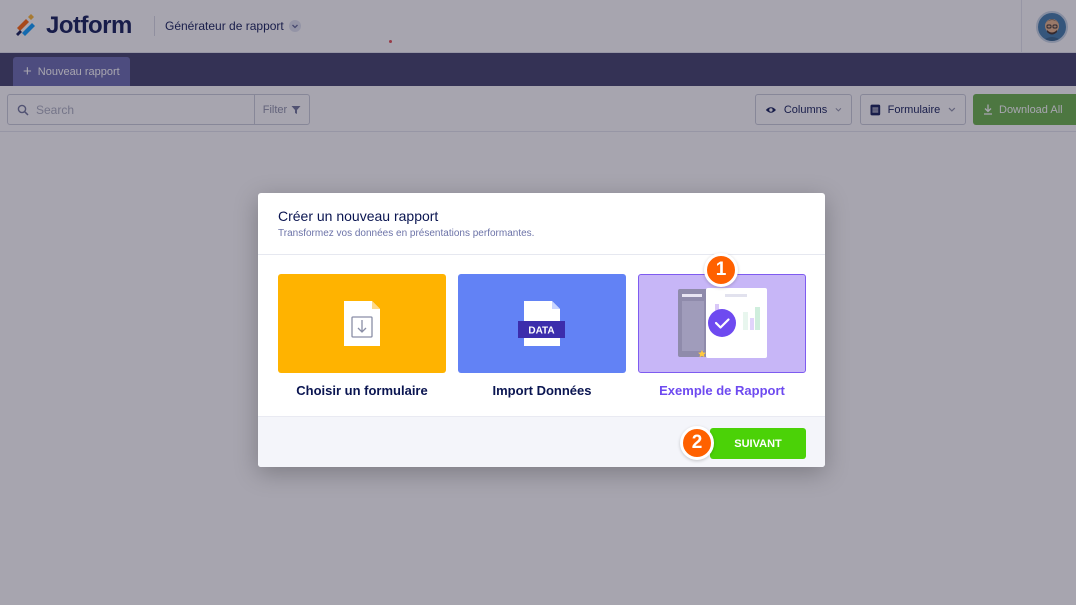 The height and width of the screenshot is (605, 1076). What do you see at coordinates (758, 443) in the screenshot?
I see `next-button: SUIVANT` at bounding box center [758, 443].